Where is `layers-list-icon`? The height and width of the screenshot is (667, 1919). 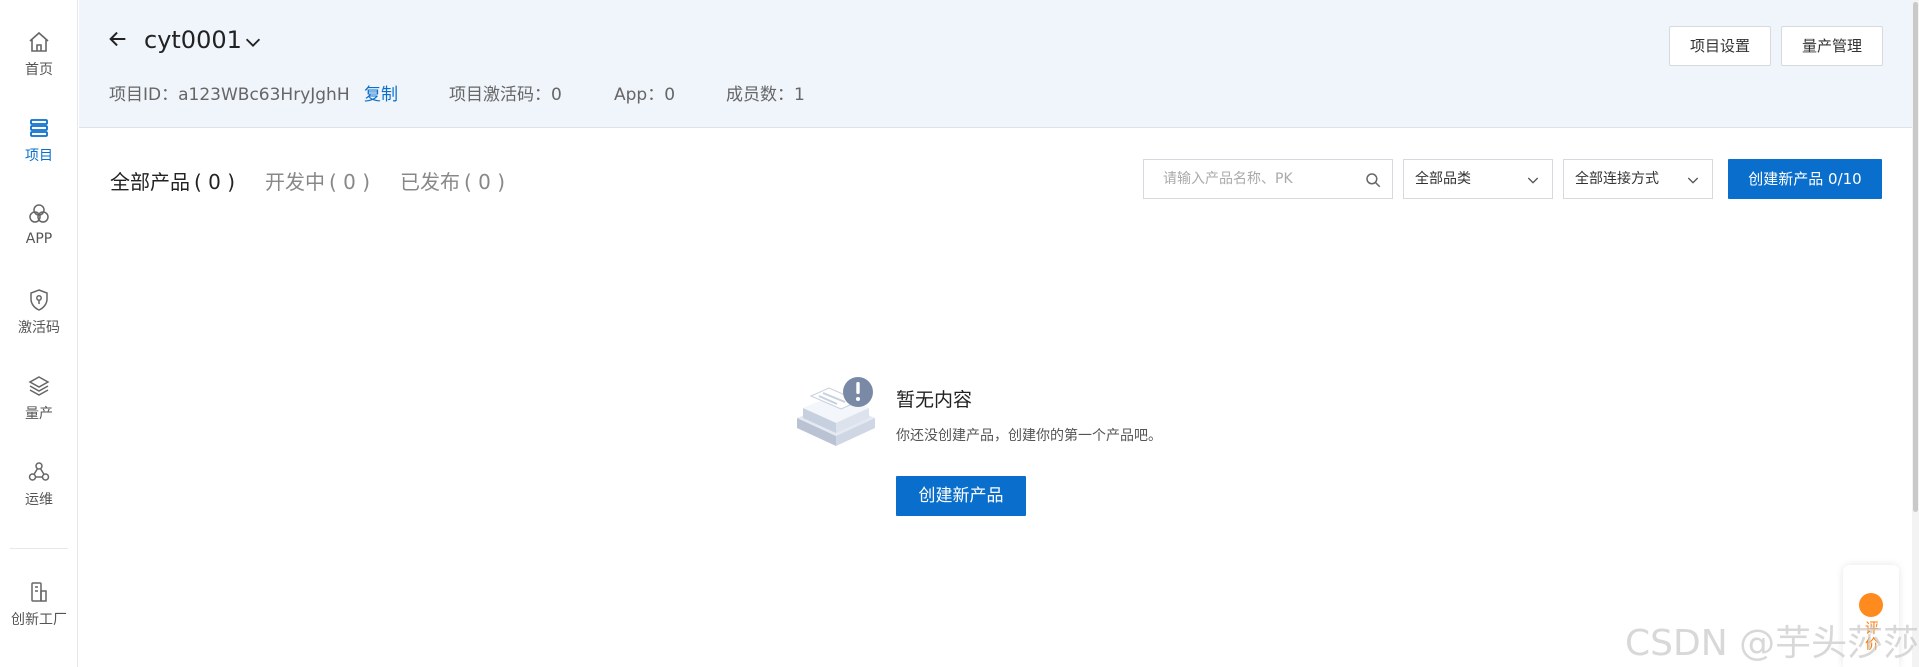
layers-list-icon is located at coordinates (39, 128).